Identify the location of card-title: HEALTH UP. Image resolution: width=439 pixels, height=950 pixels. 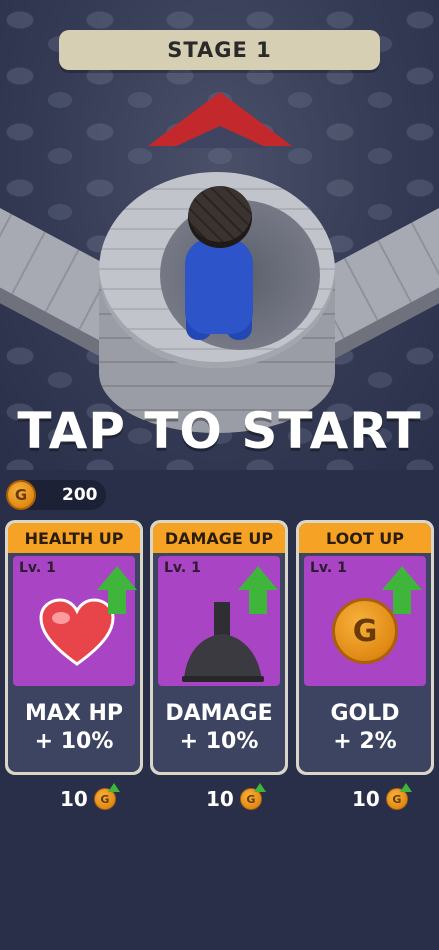
(74, 538).